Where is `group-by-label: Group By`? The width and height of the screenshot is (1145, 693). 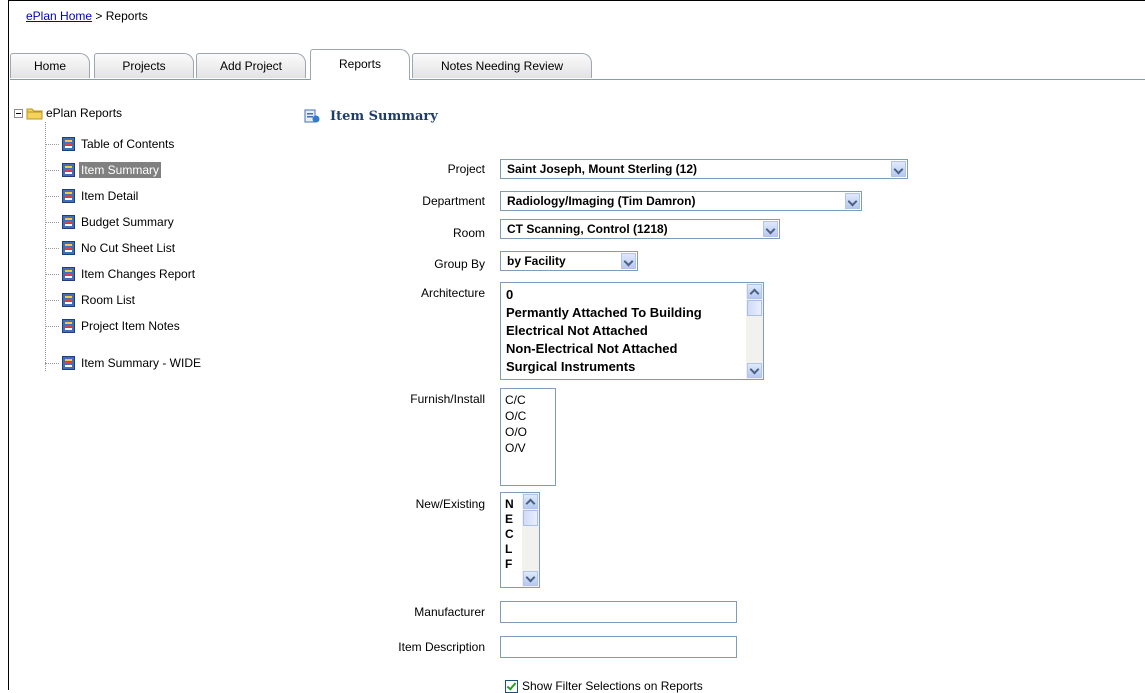 group-by-label: Group By is located at coordinates (459, 264).